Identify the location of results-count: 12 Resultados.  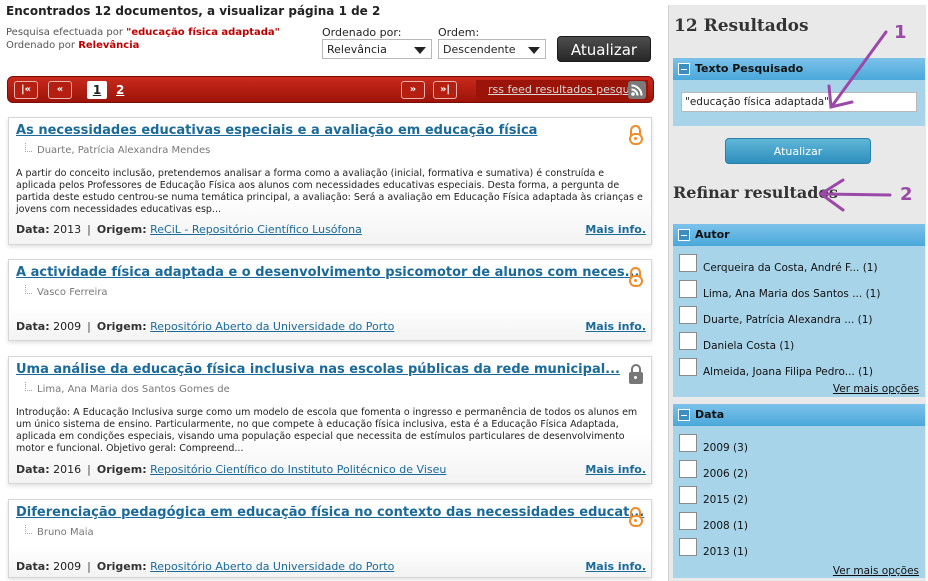
(741, 26).